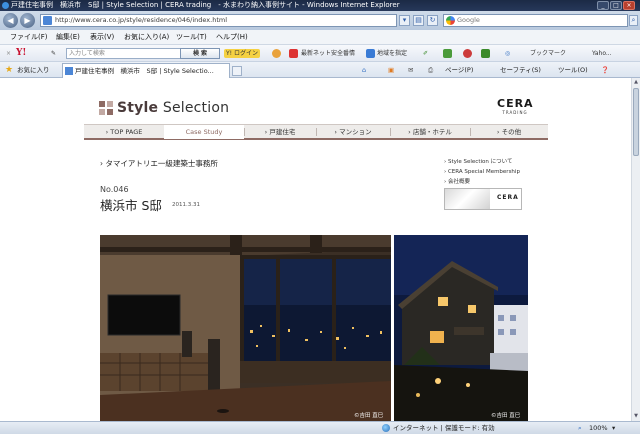 This screenshot has height=434, width=640. I want to click on area-link: 地域を指定, so click(392, 53).